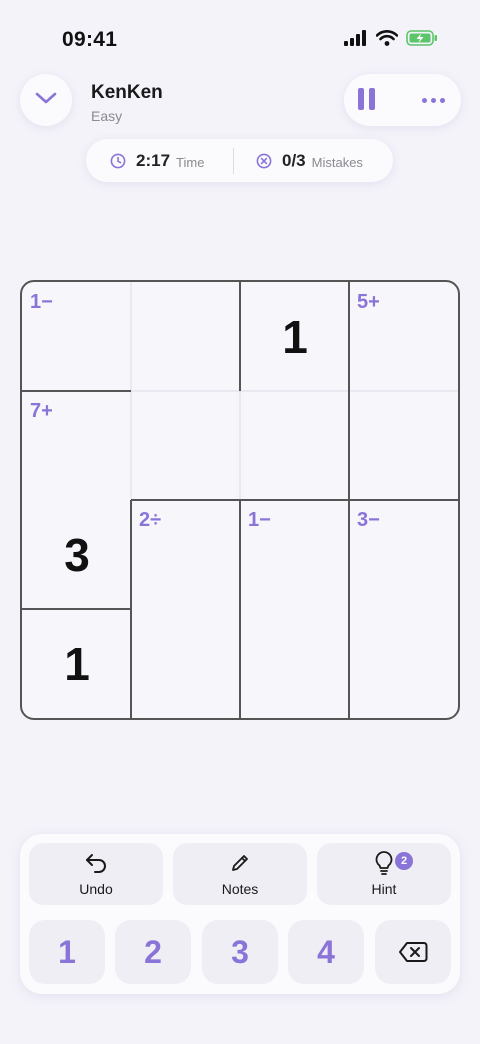  I want to click on status-time: 09:41, so click(90, 39).